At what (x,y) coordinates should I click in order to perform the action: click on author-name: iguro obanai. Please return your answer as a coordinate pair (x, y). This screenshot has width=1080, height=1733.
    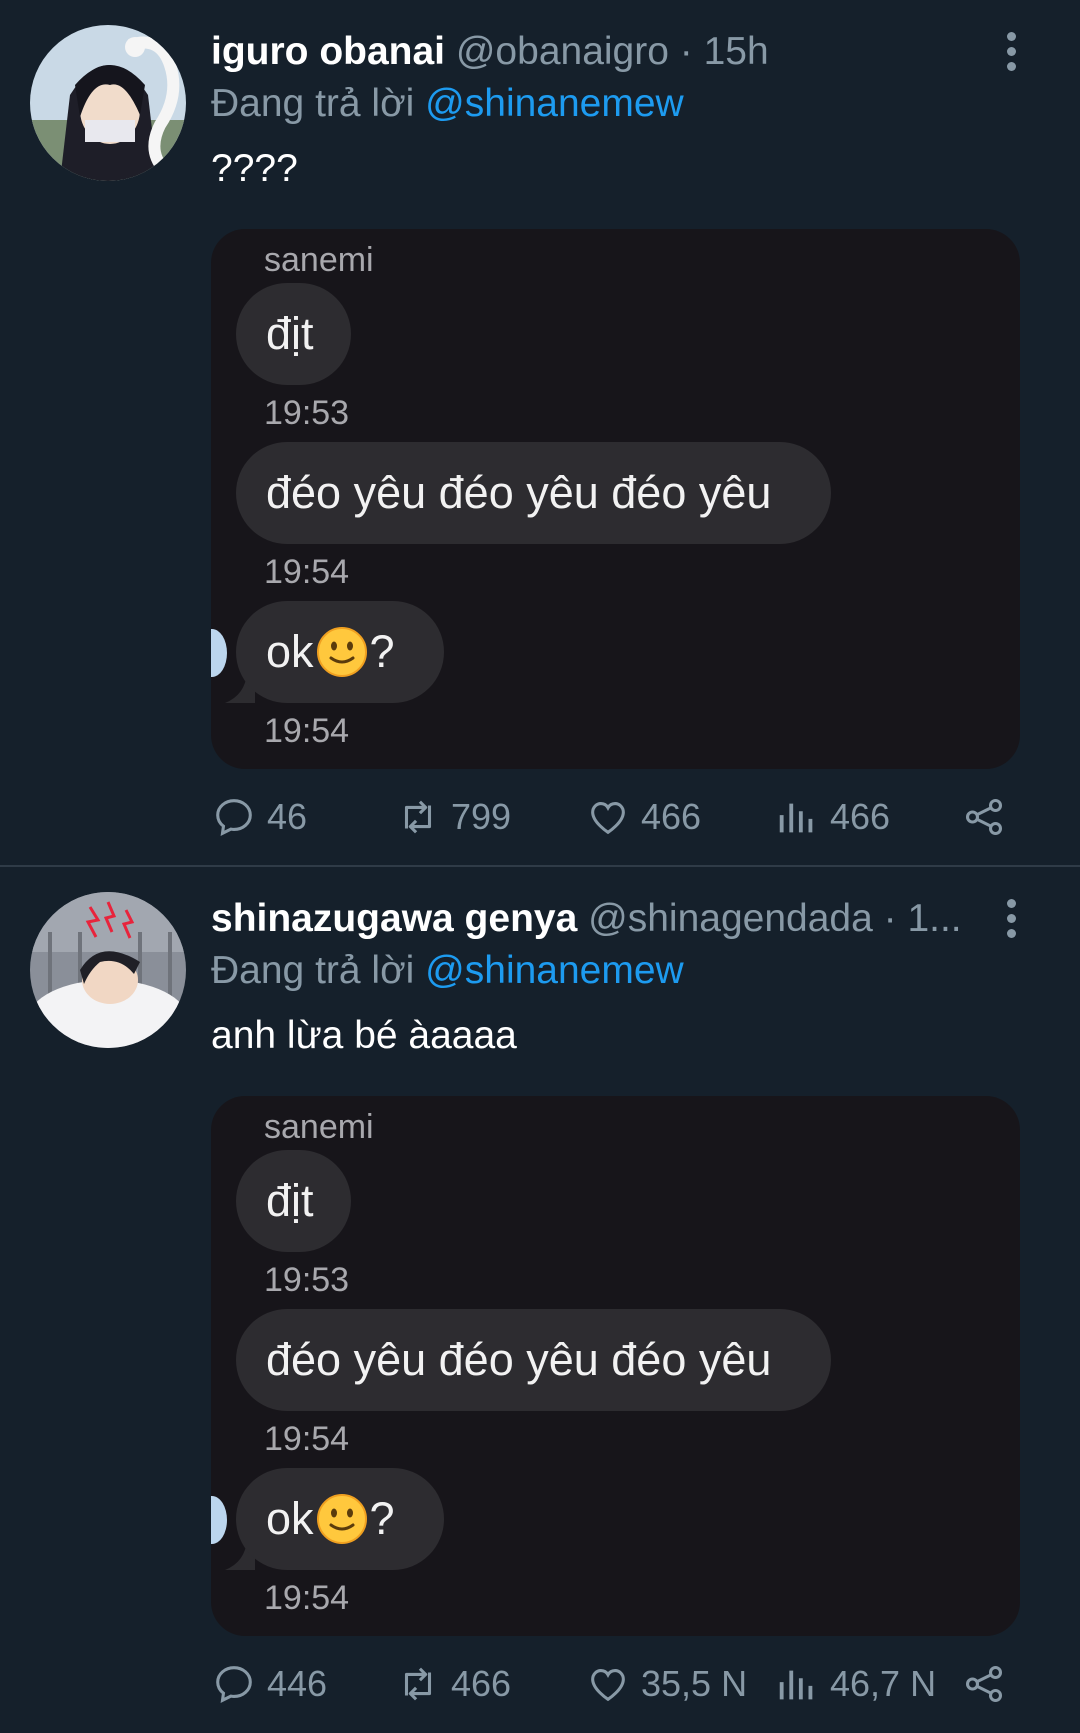
    Looking at the image, I should click on (328, 51).